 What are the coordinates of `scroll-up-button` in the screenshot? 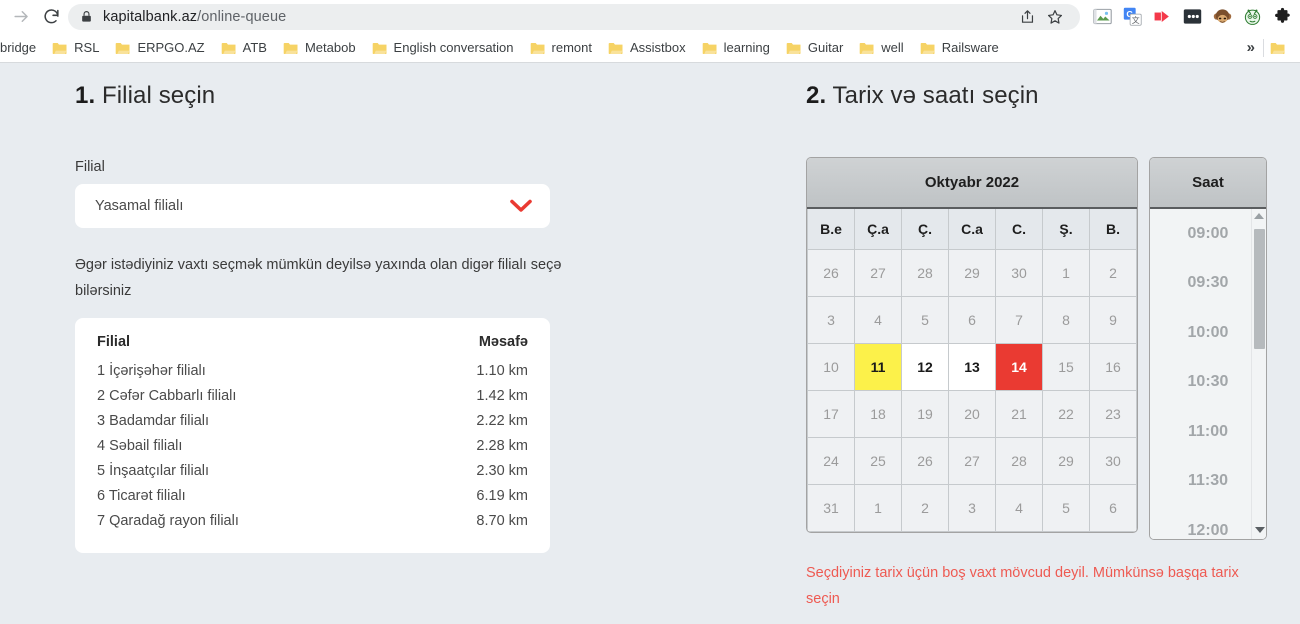 It's located at (1259, 215).